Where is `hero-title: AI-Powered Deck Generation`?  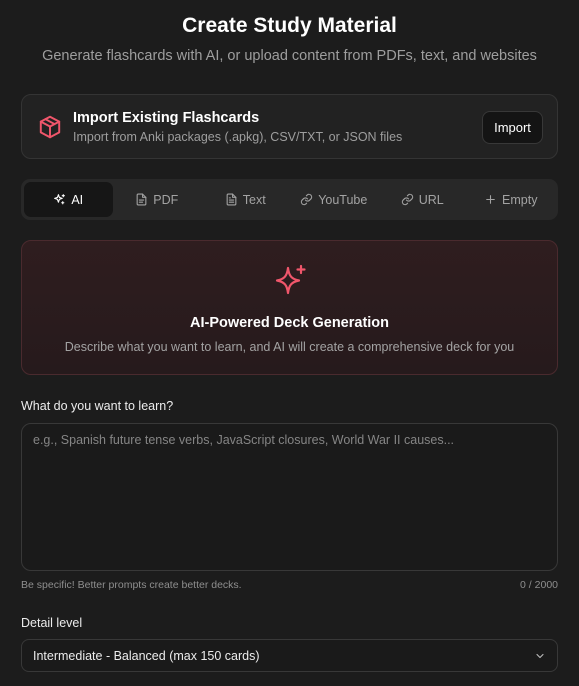
hero-title: AI-Powered Deck Generation is located at coordinates (289, 323).